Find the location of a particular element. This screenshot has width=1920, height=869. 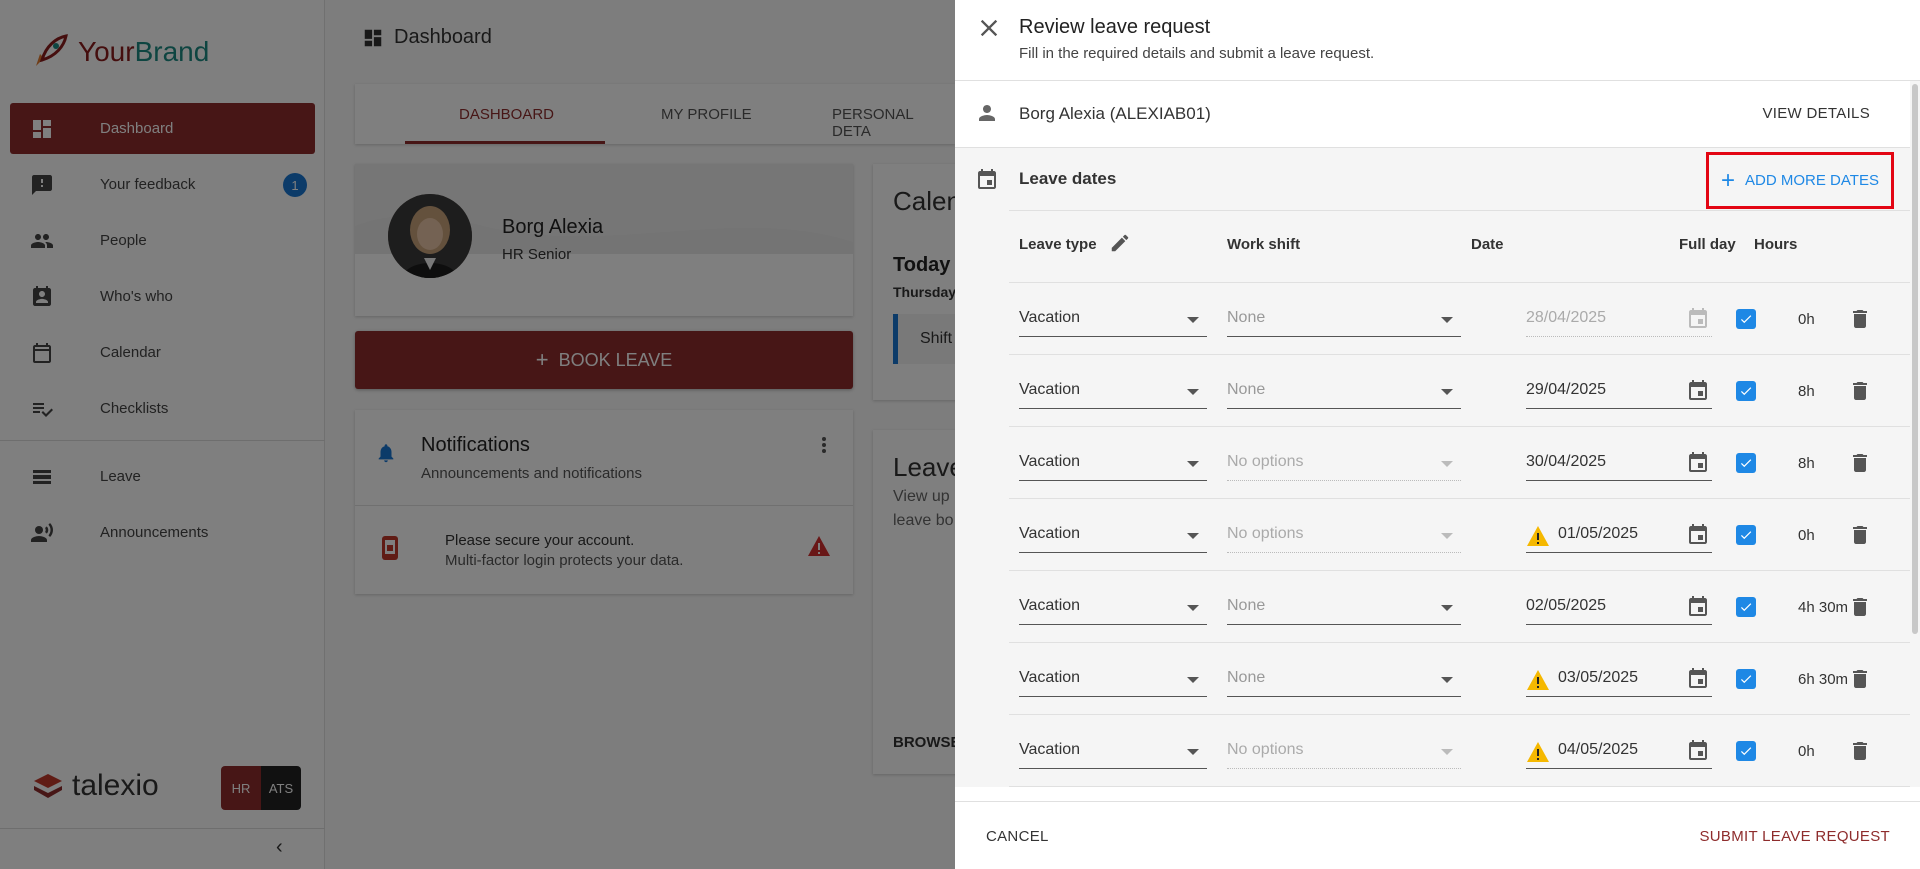

employee-name: Borg Alexia (ALEXIAB01) is located at coordinates (1115, 113).